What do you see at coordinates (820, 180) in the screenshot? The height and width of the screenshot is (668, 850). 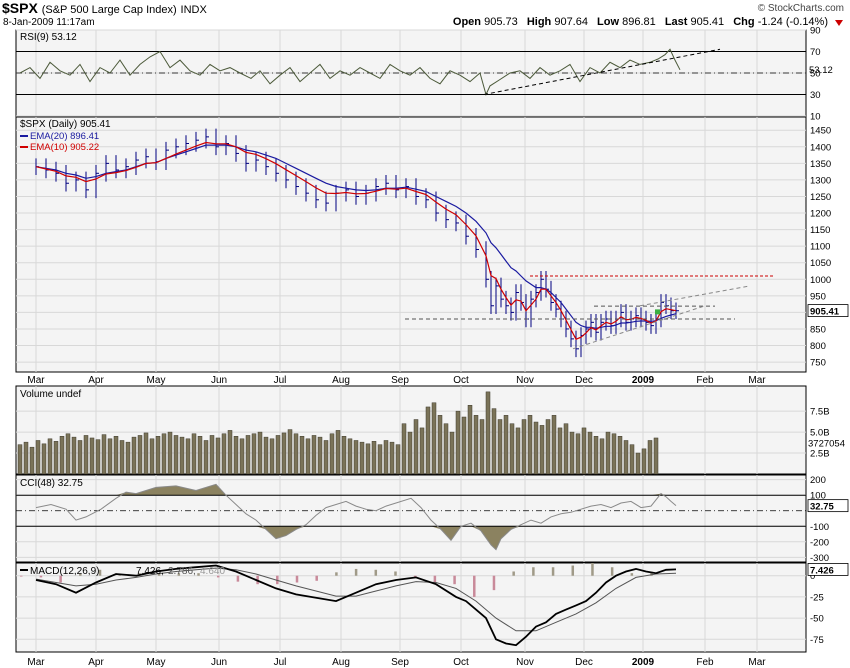 I see `y-tick-label: 1300` at bounding box center [820, 180].